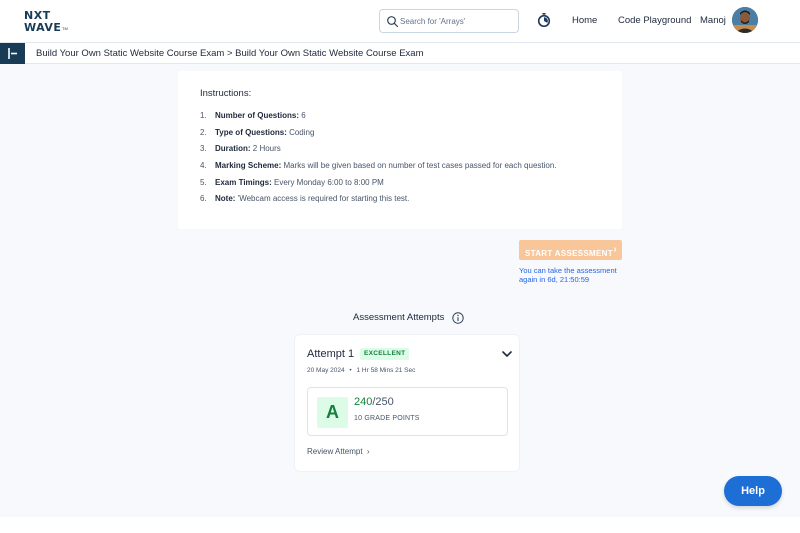  Describe the element at coordinates (544, 20) in the screenshot. I see `stopwatch-icon` at that location.